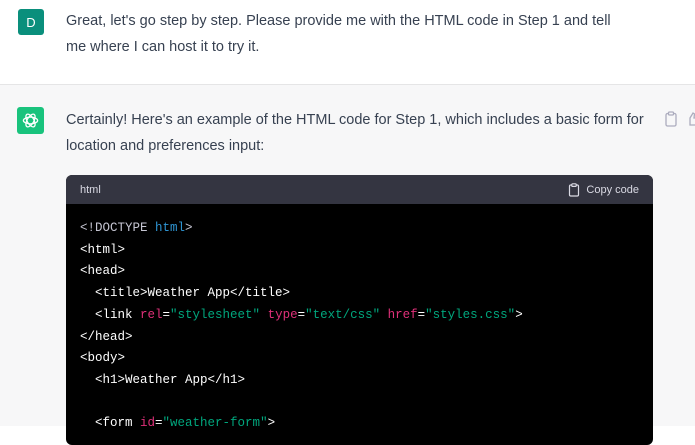 The image size is (695, 445). What do you see at coordinates (470, 314) in the screenshot?
I see `code-token: "styles.css"` at bounding box center [470, 314].